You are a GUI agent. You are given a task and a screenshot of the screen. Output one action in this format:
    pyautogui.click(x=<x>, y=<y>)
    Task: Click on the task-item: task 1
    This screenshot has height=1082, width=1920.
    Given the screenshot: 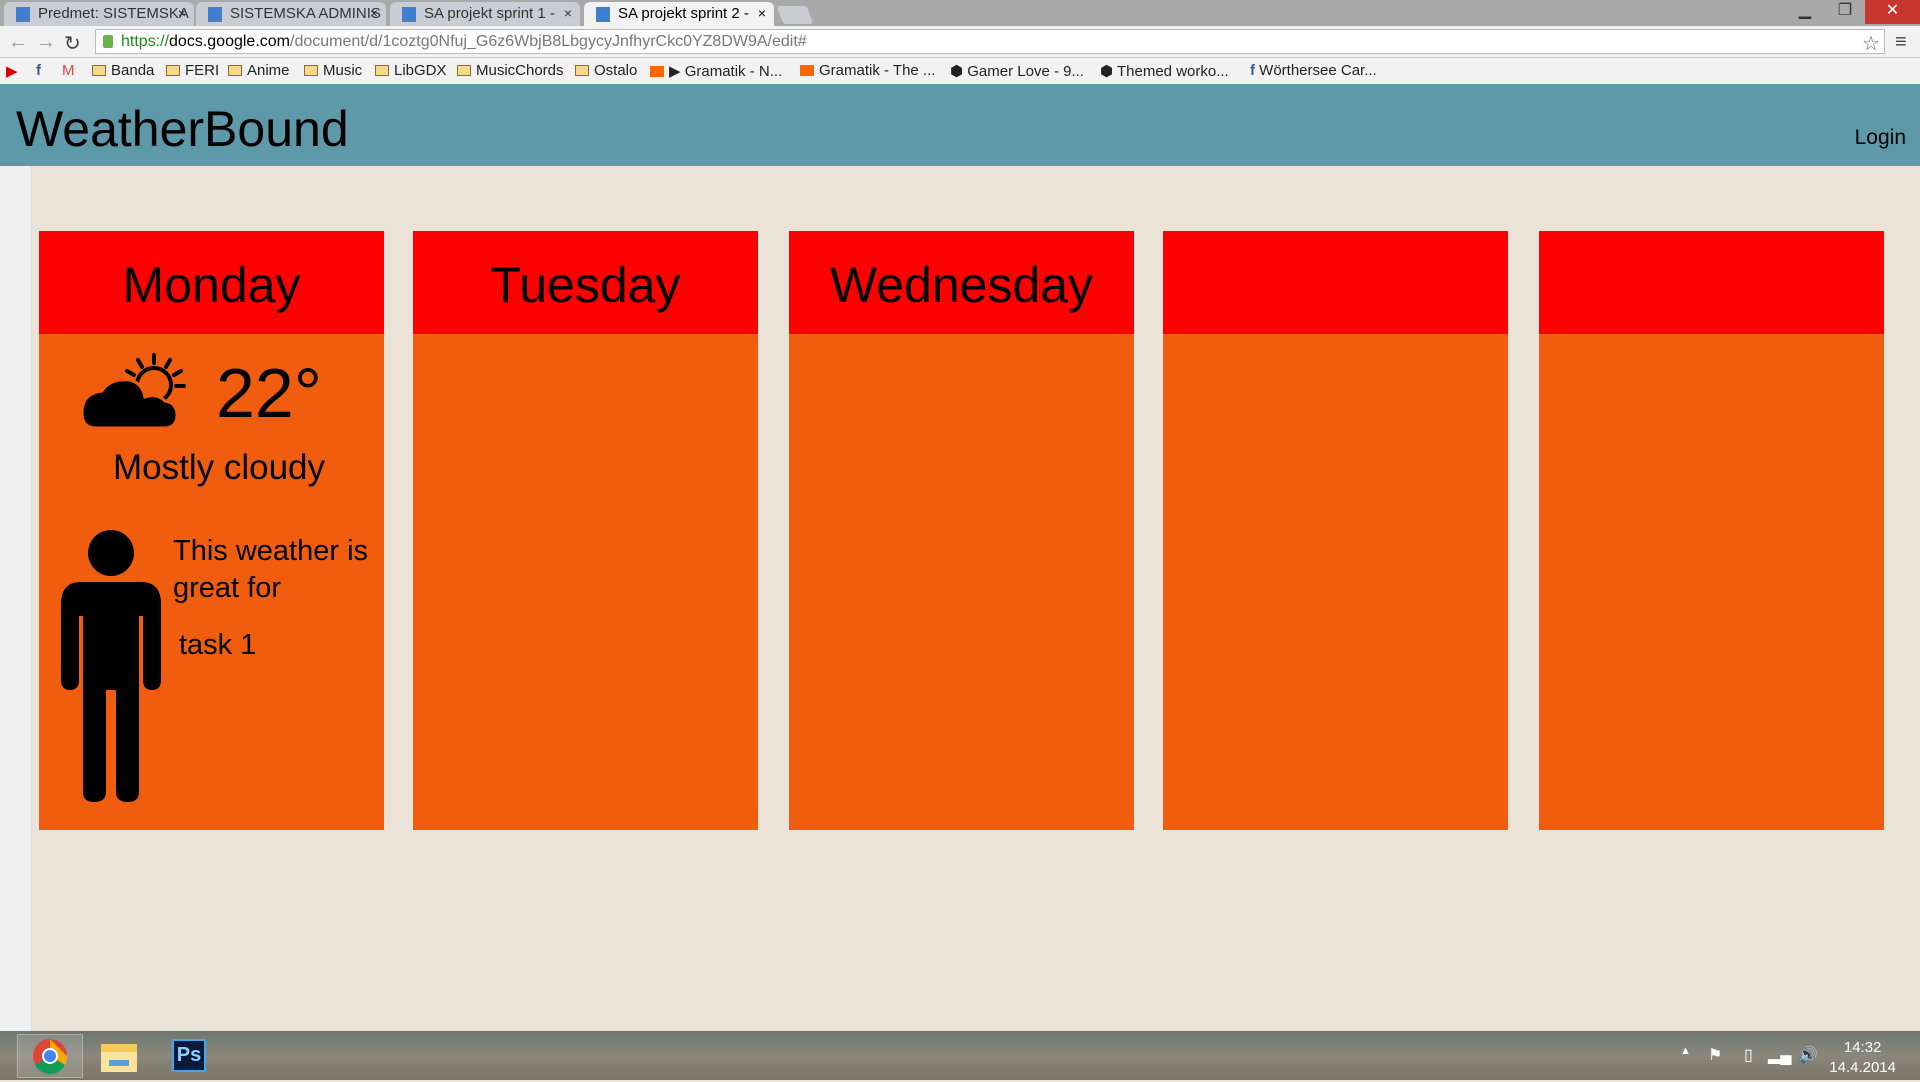 What is the action you would take?
    pyautogui.click(x=217, y=645)
    